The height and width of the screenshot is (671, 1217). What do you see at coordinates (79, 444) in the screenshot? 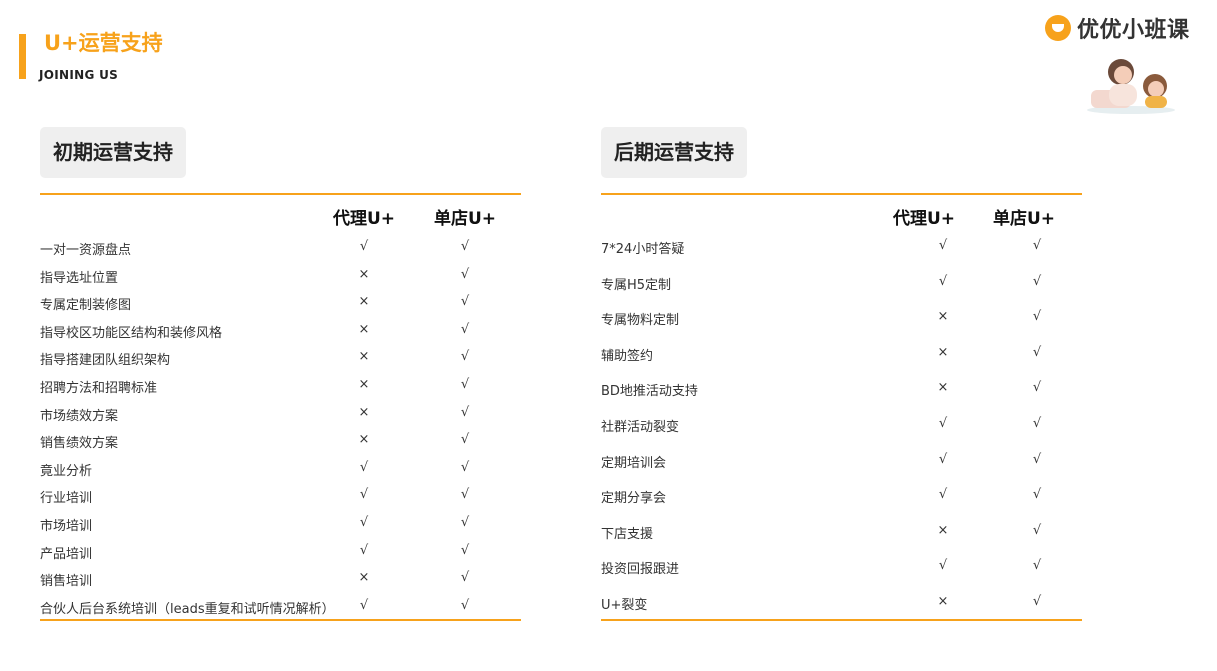
I see `row-label: 销售绩效方案` at bounding box center [79, 444].